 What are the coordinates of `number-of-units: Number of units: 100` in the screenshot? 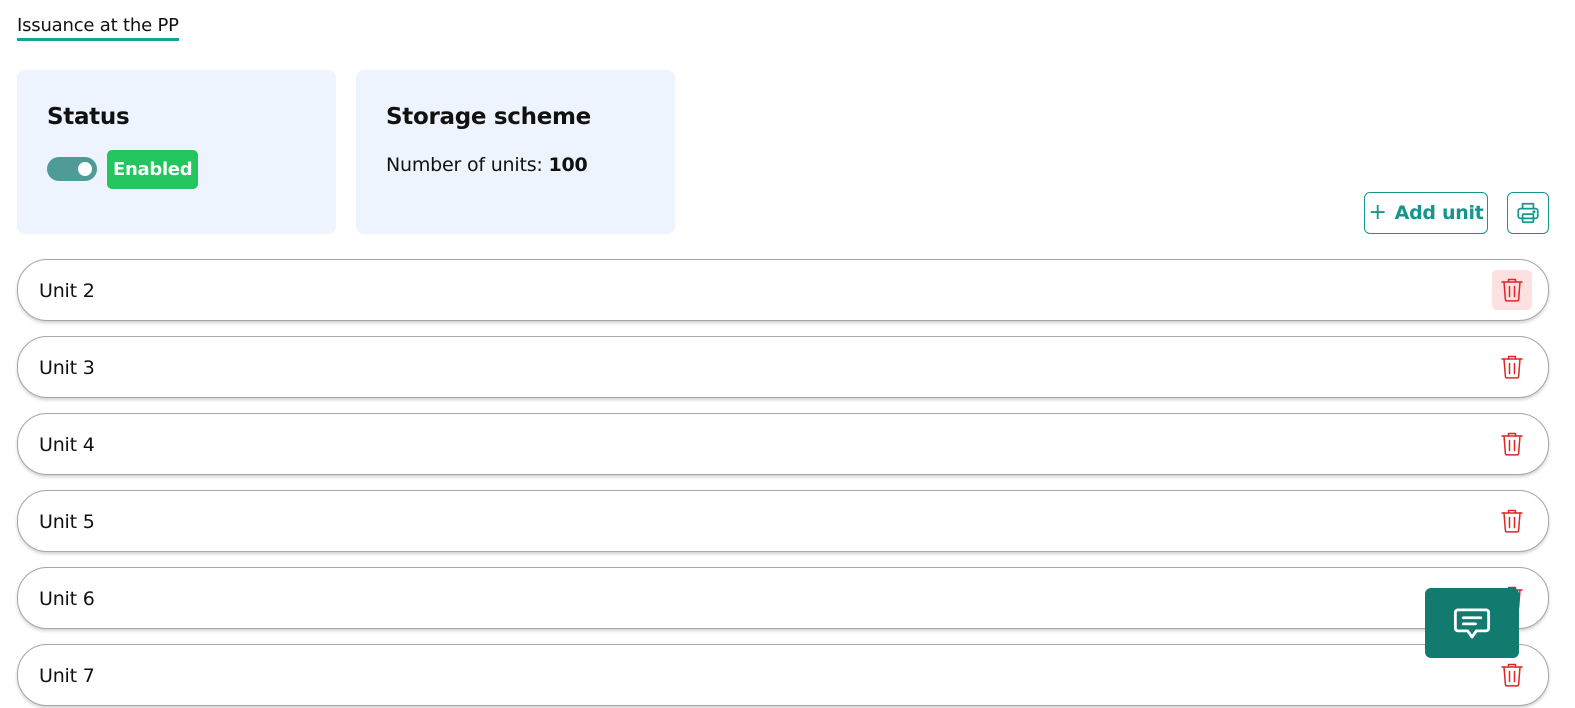 It's located at (487, 165).